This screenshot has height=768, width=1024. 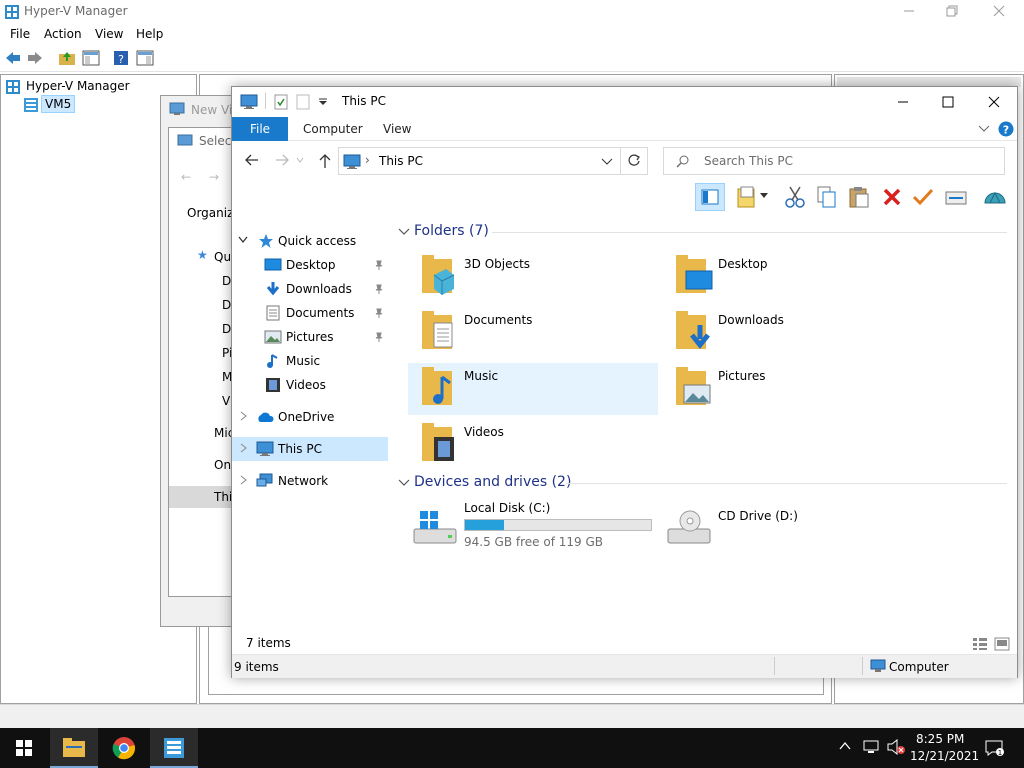 I want to click on dialog-item-desktop: D, so click(x=226, y=281).